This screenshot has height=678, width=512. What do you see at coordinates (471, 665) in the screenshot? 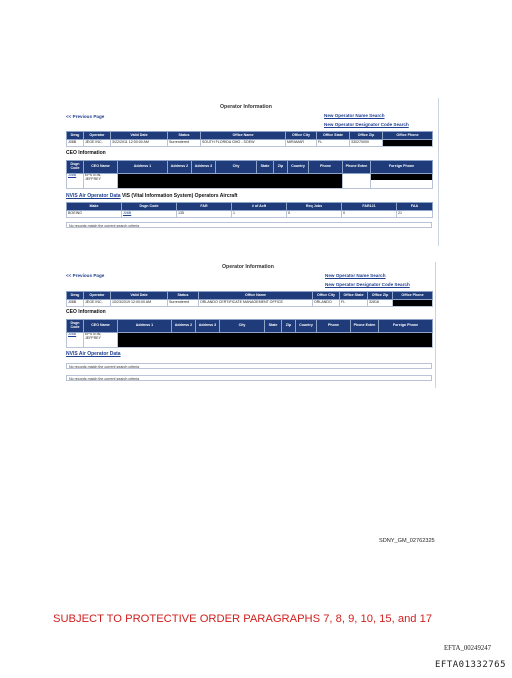
I see `efta-number-2: EFTA01332765` at bounding box center [471, 665].